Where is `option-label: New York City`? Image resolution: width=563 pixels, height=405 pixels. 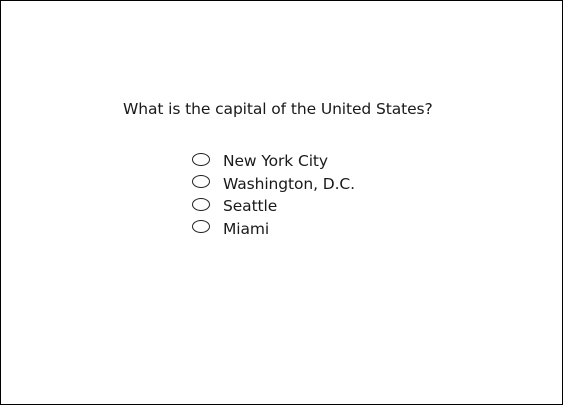 option-label: New York City is located at coordinates (275, 161).